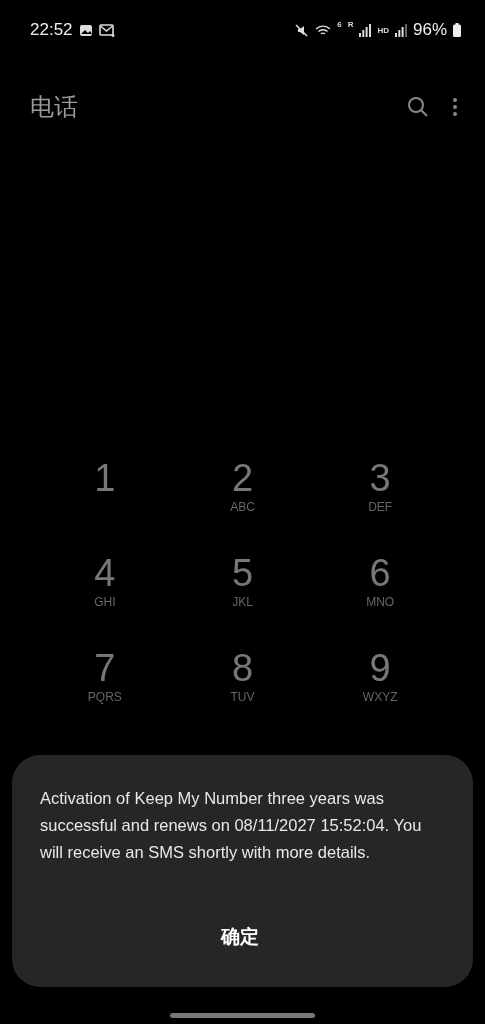 This screenshot has height=1024, width=485. What do you see at coordinates (231, 825) in the screenshot?
I see `dialog-message: Activation of Keep My Number three years was successful and renews on 08/11/2027 15:52:04. You will receive an SMS shortly with more details.` at bounding box center [231, 825].